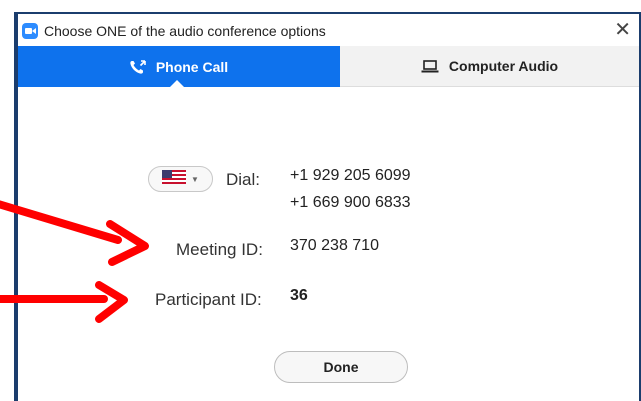 The width and height of the screenshot is (641, 401). Describe the element at coordinates (243, 179) in the screenshot. I see `dial-label: Dial:` at that location.